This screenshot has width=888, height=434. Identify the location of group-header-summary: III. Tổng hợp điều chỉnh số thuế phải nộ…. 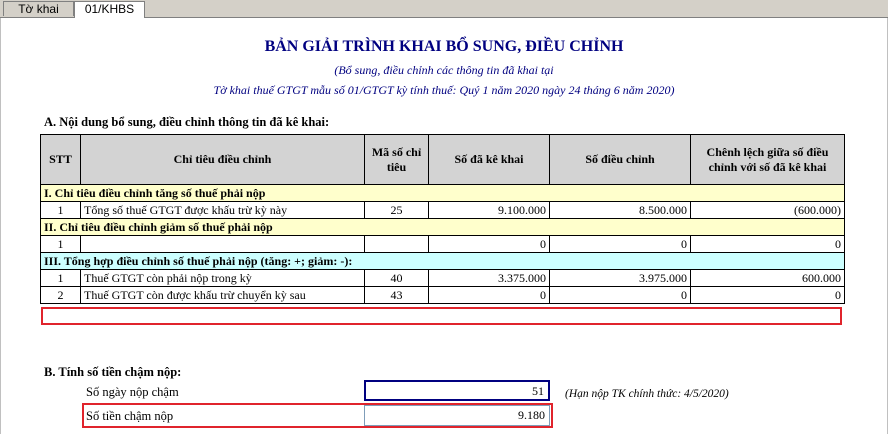
(442, 261).